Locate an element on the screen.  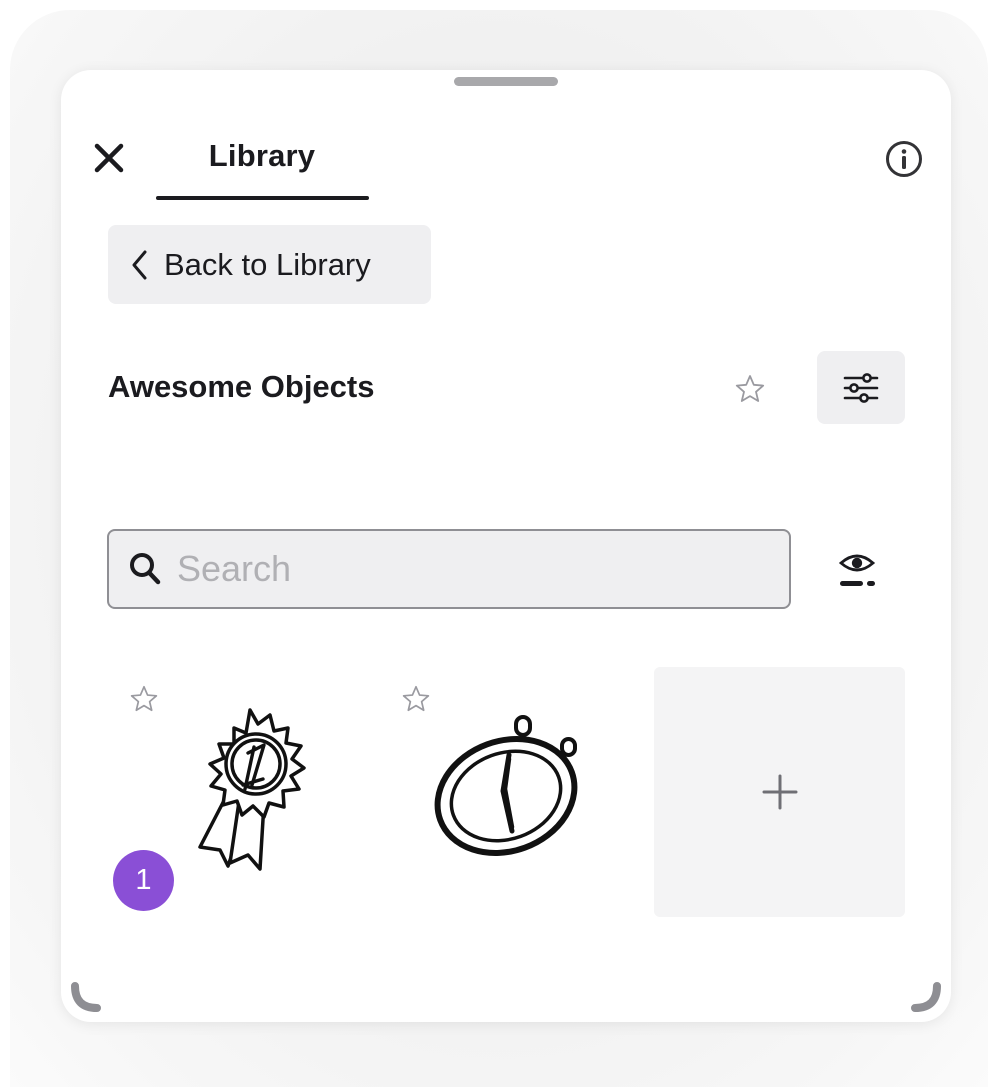
sliders-icon is located at coordinates (861, 387).